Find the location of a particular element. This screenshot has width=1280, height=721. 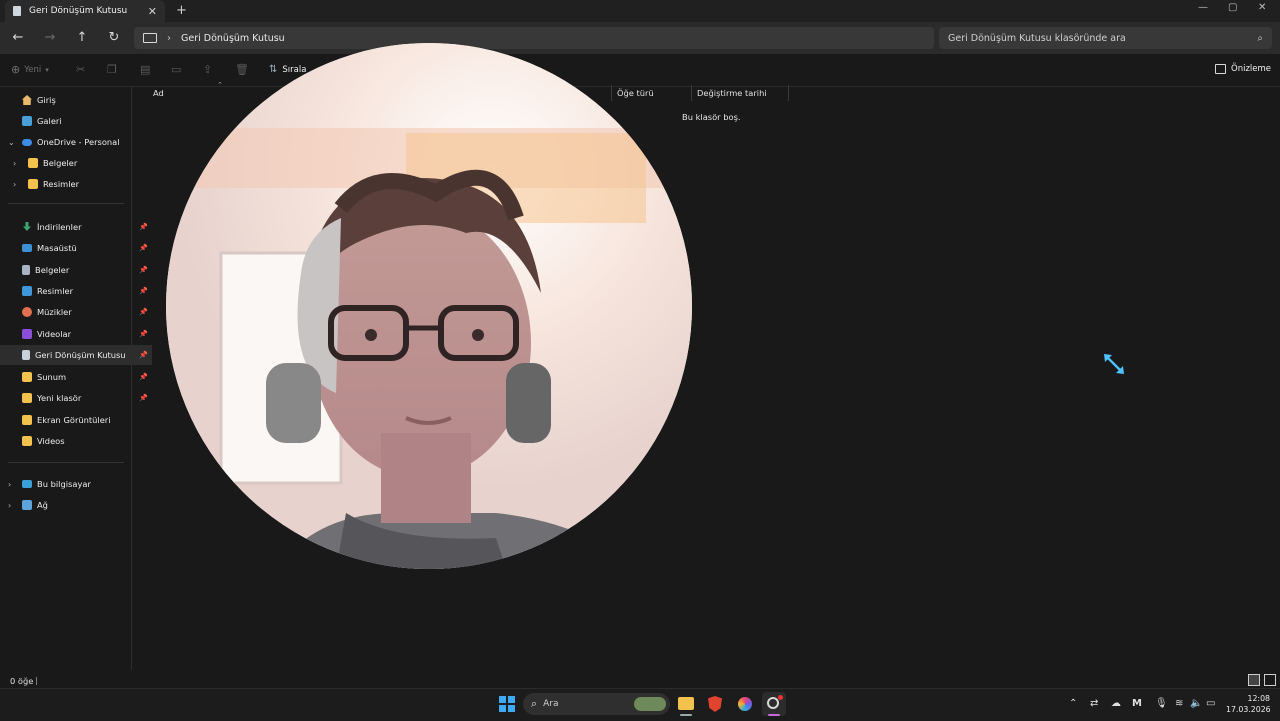

preview-pane-icon is located at coordinates (1220, 69).